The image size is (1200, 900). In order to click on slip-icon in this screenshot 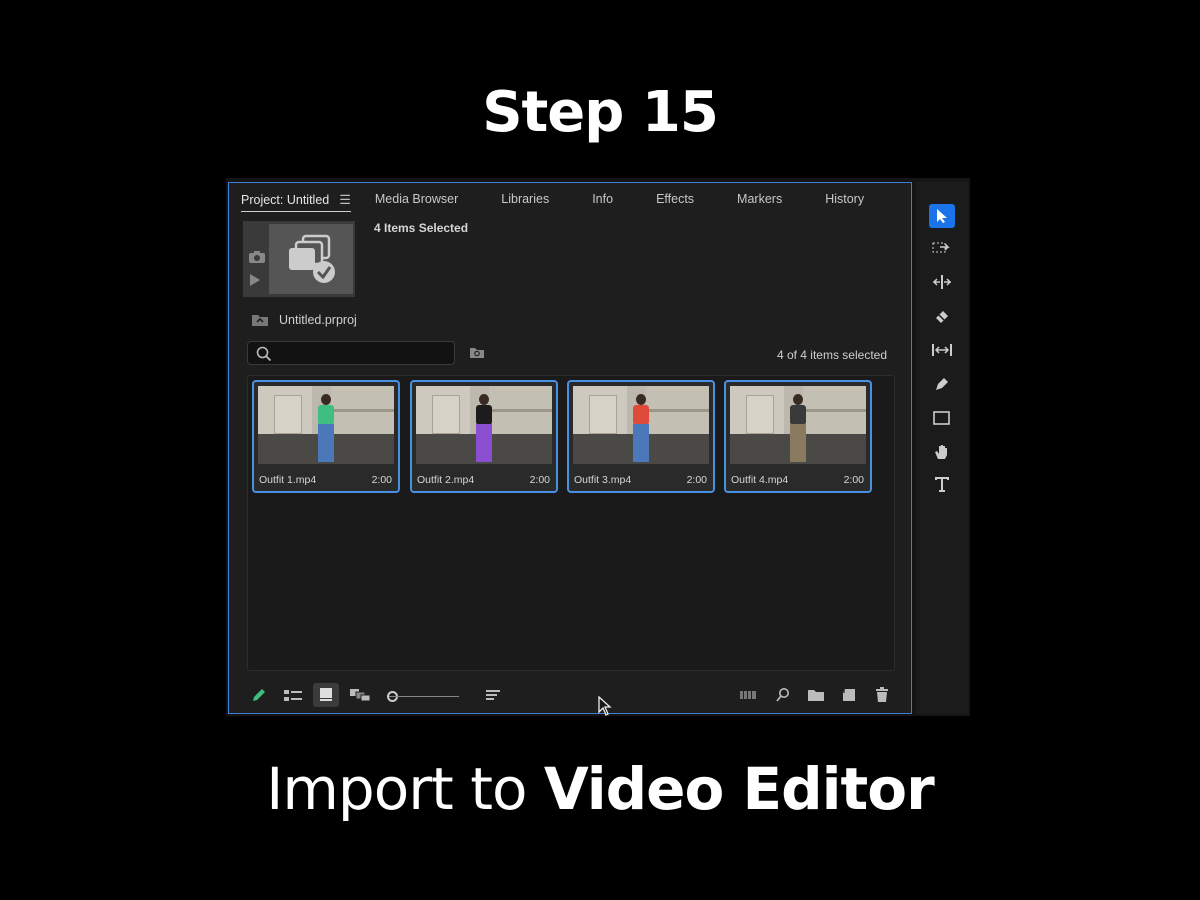, I will do `click(942, 350)`.